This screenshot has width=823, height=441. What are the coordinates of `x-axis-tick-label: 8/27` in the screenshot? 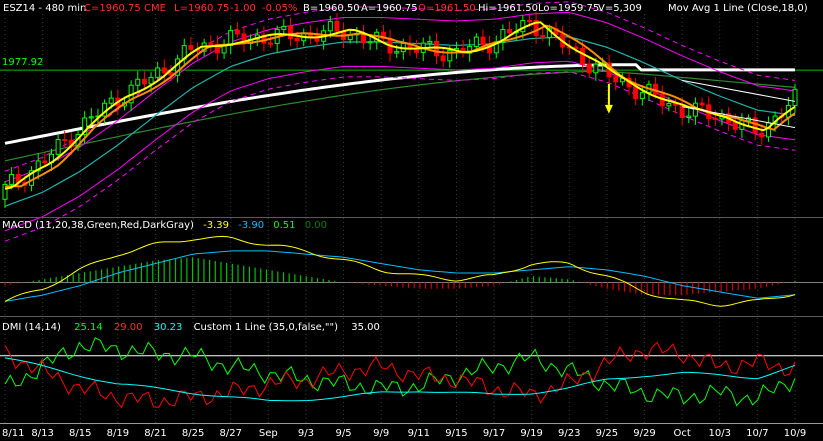 It's located at (230, 433).